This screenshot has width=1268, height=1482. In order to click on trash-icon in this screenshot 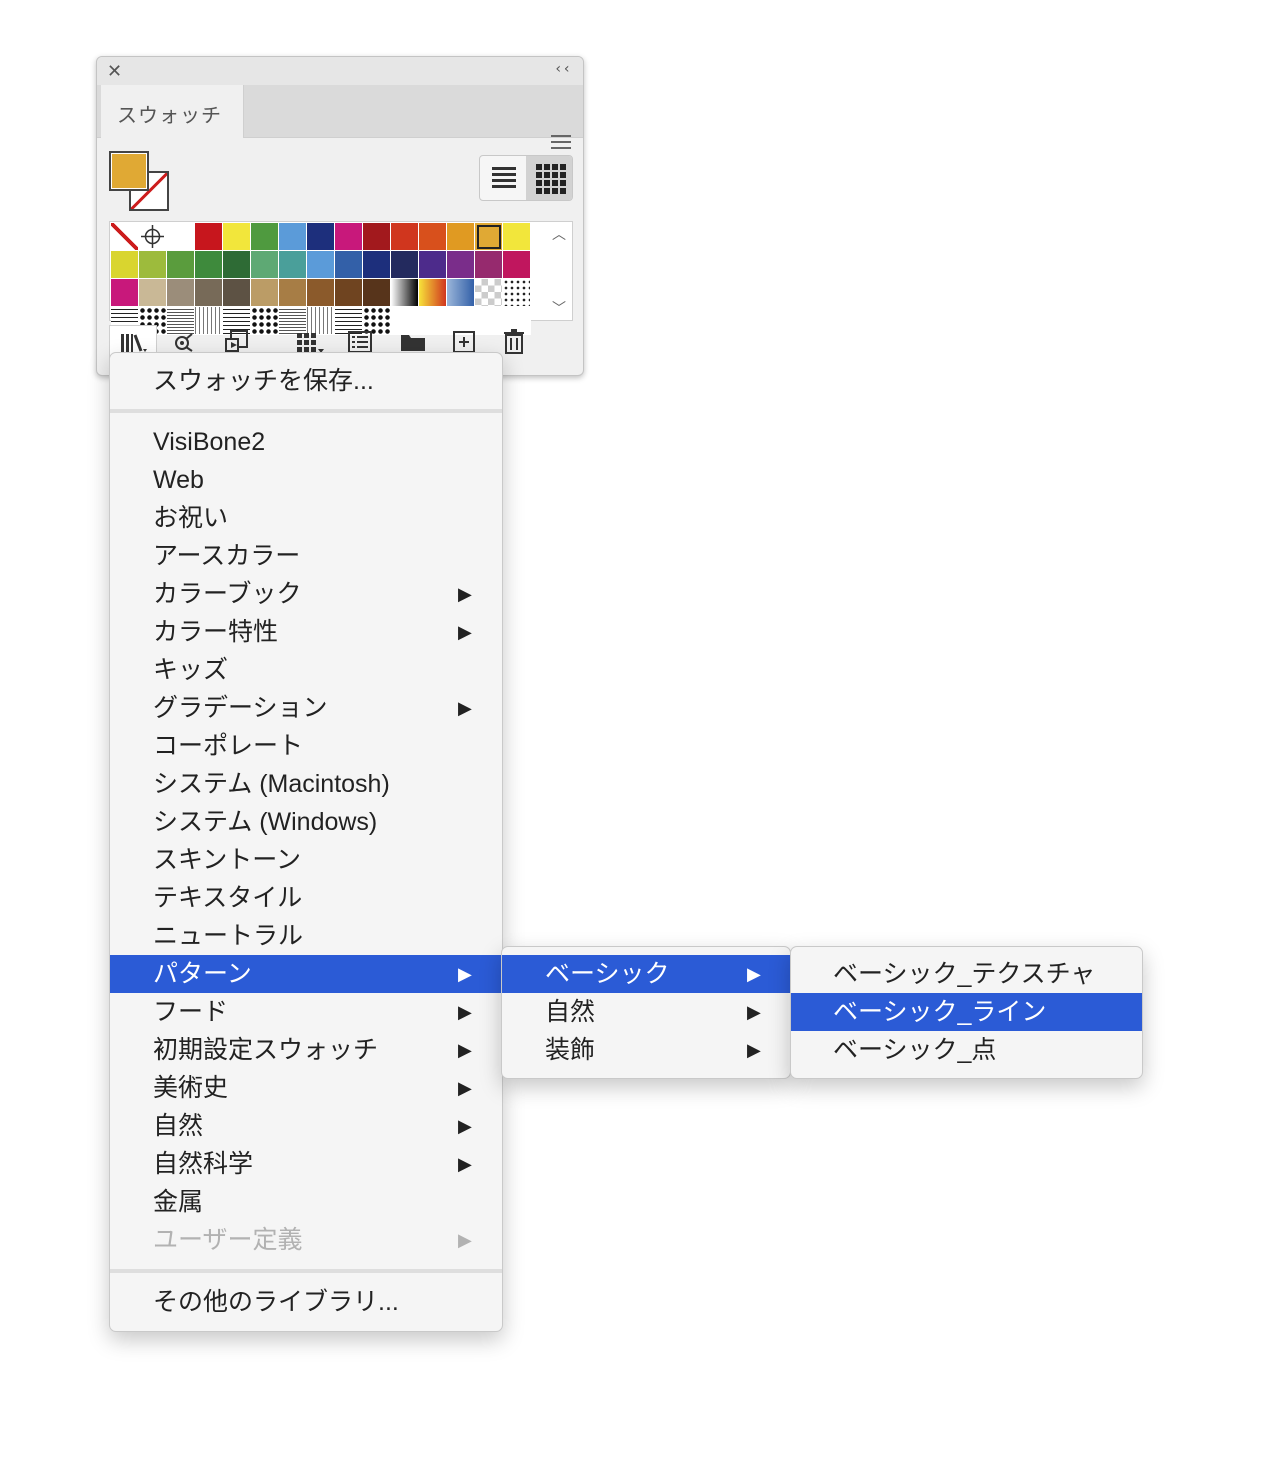, I will do `click(514, 342)`.